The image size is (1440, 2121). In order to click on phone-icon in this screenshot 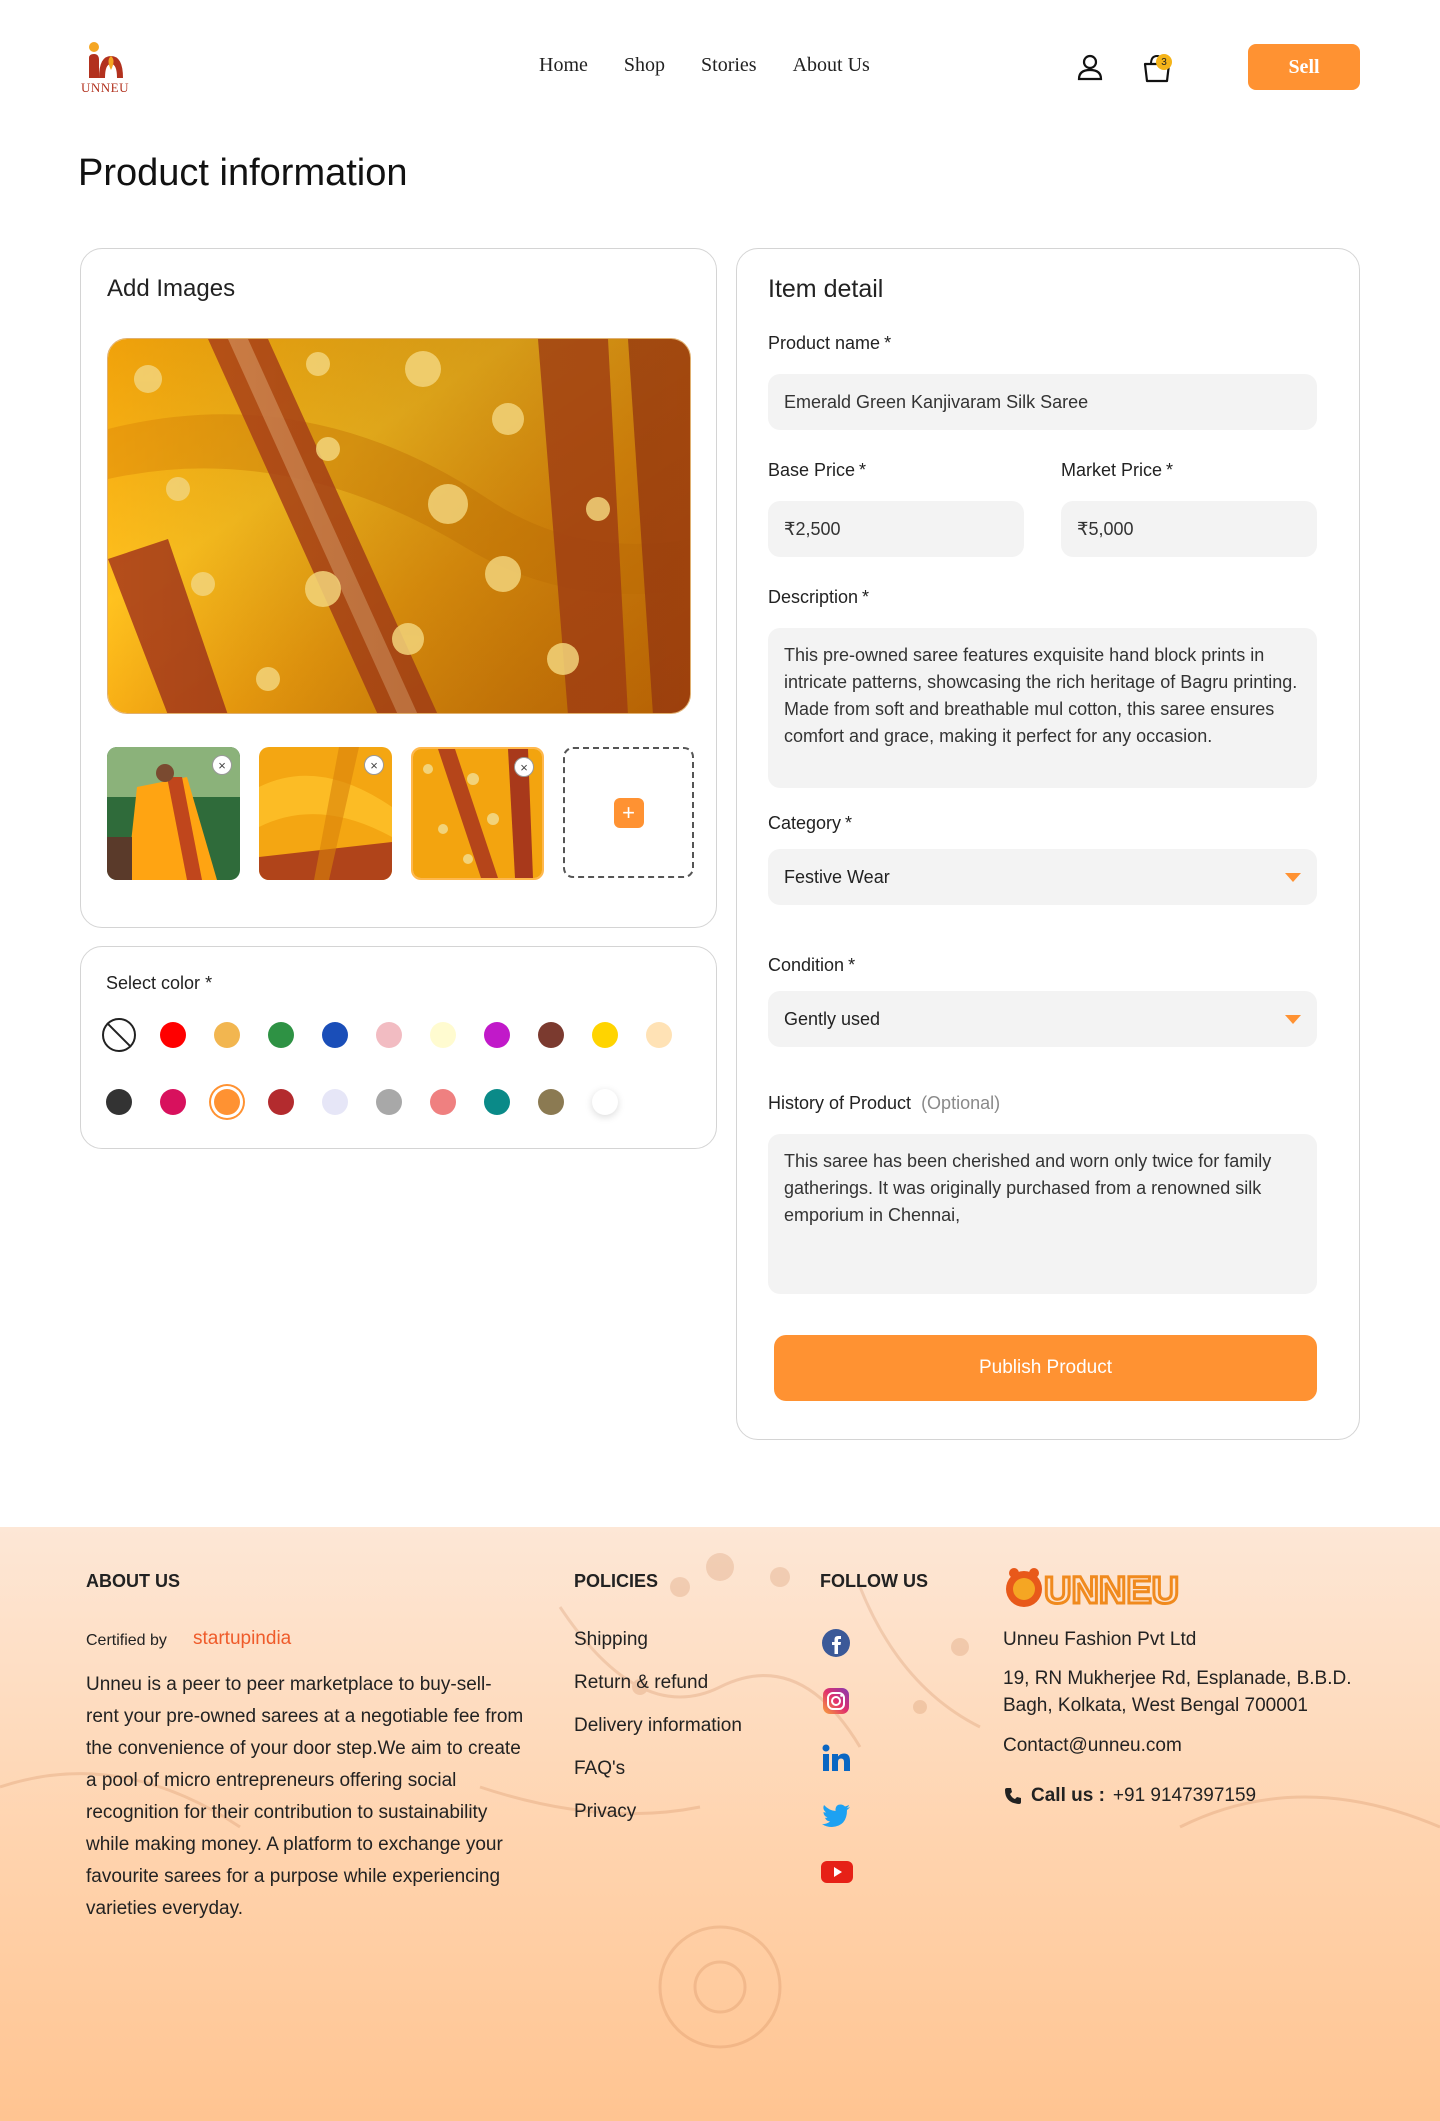, I will do `click(1013, 1795)`.